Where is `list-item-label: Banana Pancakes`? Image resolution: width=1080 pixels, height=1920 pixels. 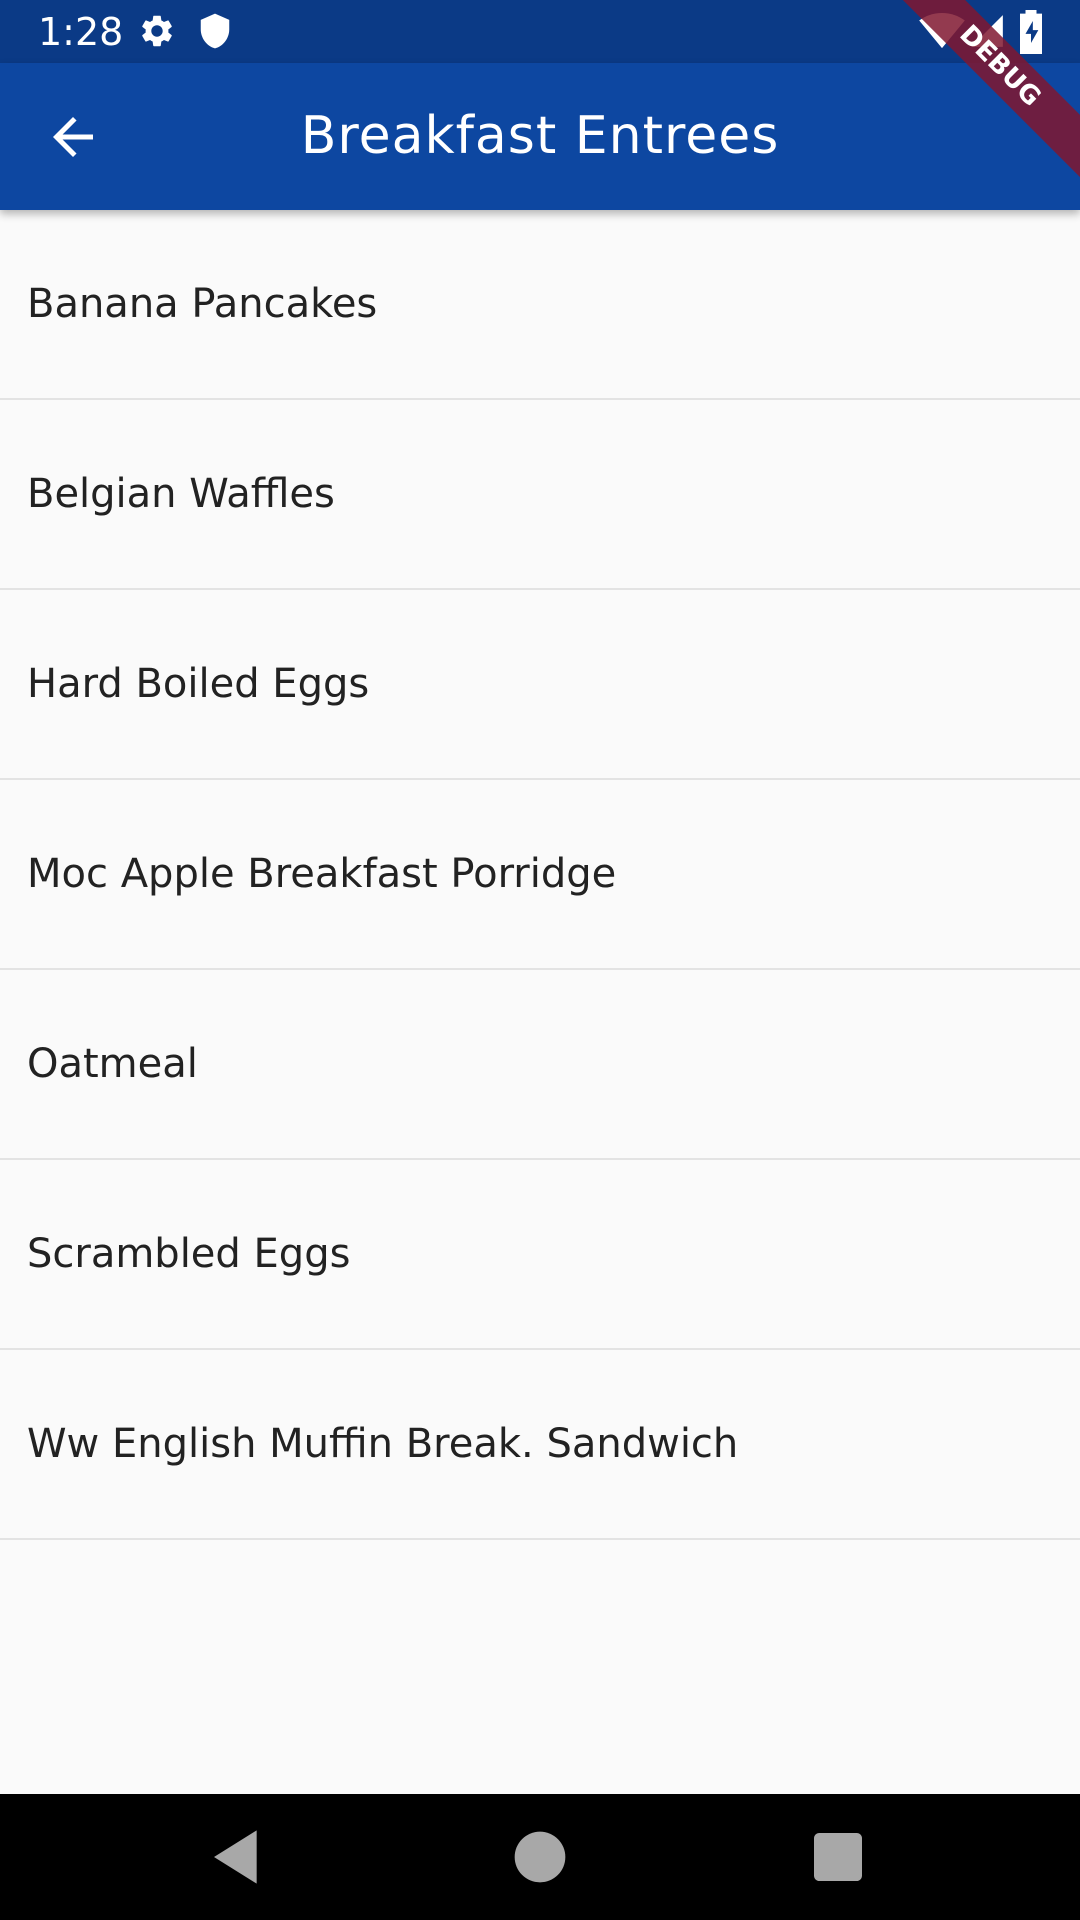
list-item-label: Banana Pancakes is located at coordinates (202, 304).